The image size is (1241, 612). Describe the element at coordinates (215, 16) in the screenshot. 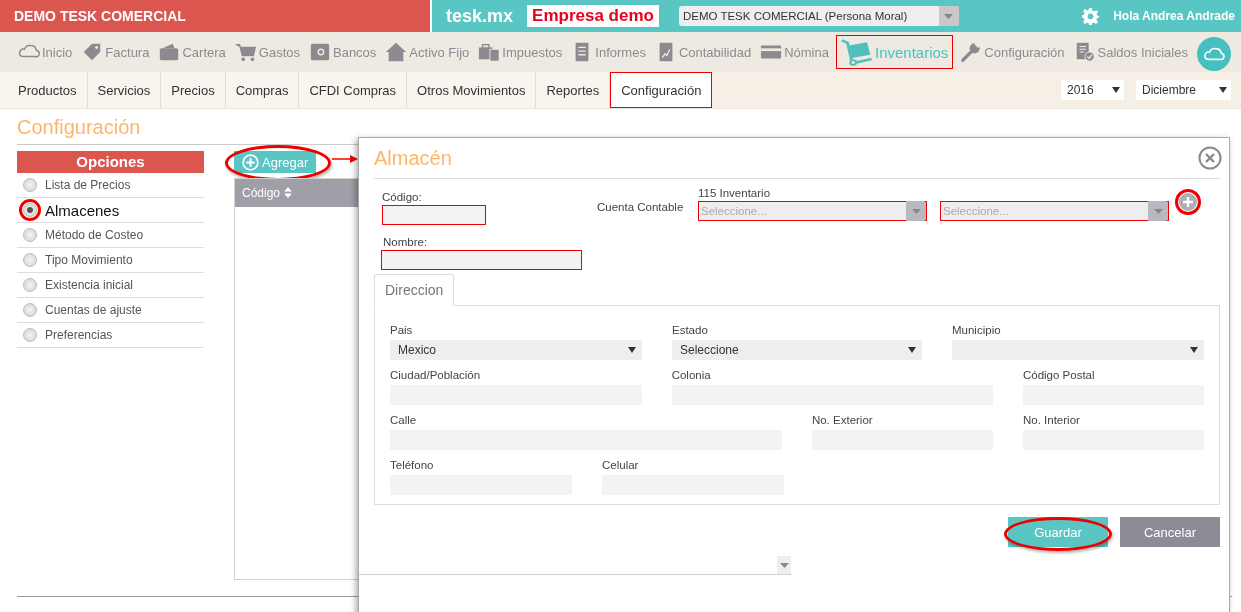

I see `company-title: DEMO TESK COMERCIAL` at that location.